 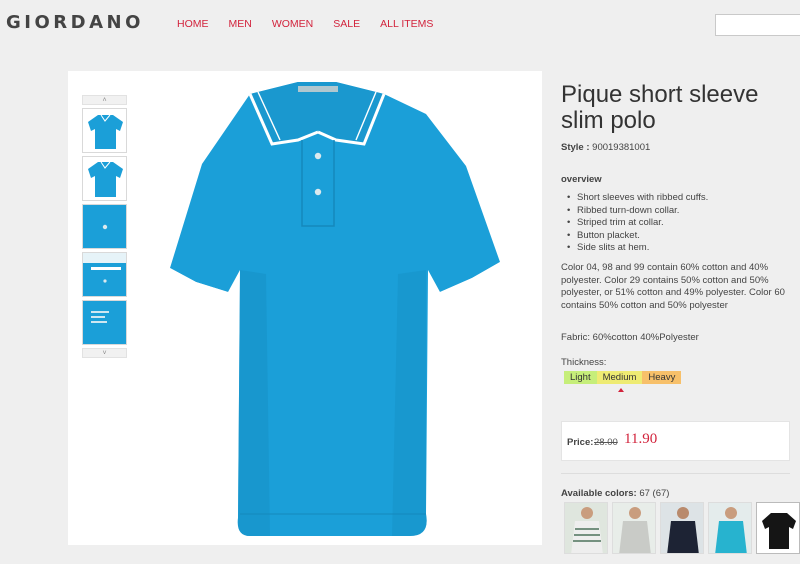 I want to click on thickness-light: Light, so click(x=580, y=377).